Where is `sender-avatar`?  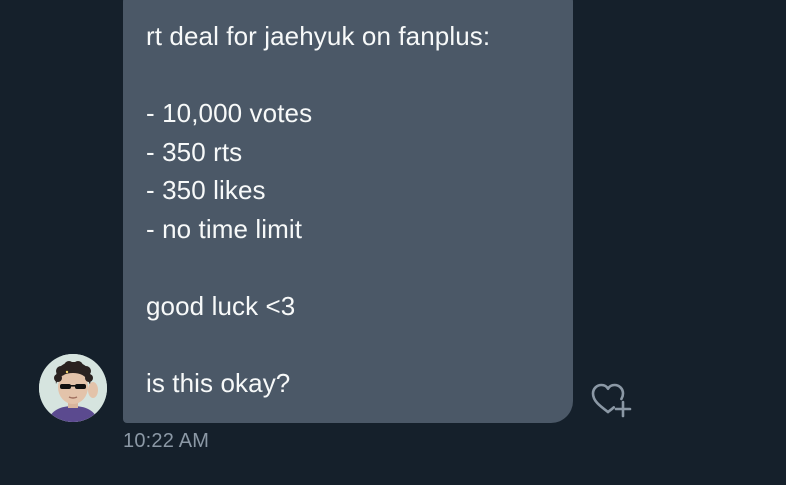
sender-avatar is located at coordinates (73, 388).